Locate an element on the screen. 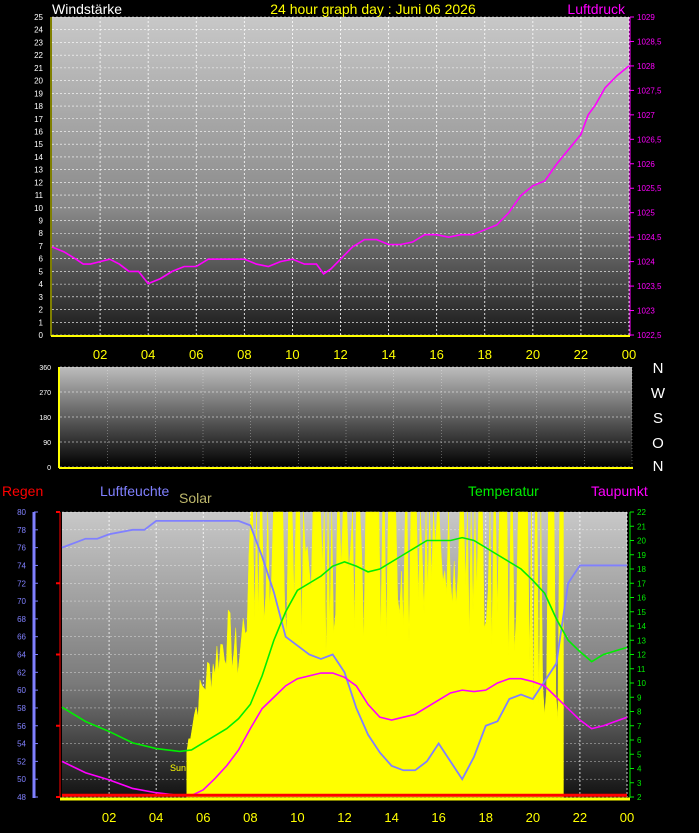 This screenshot has height=833, width=699. panel1-left-tick-label: 0 is located at coordinates (41, 335).